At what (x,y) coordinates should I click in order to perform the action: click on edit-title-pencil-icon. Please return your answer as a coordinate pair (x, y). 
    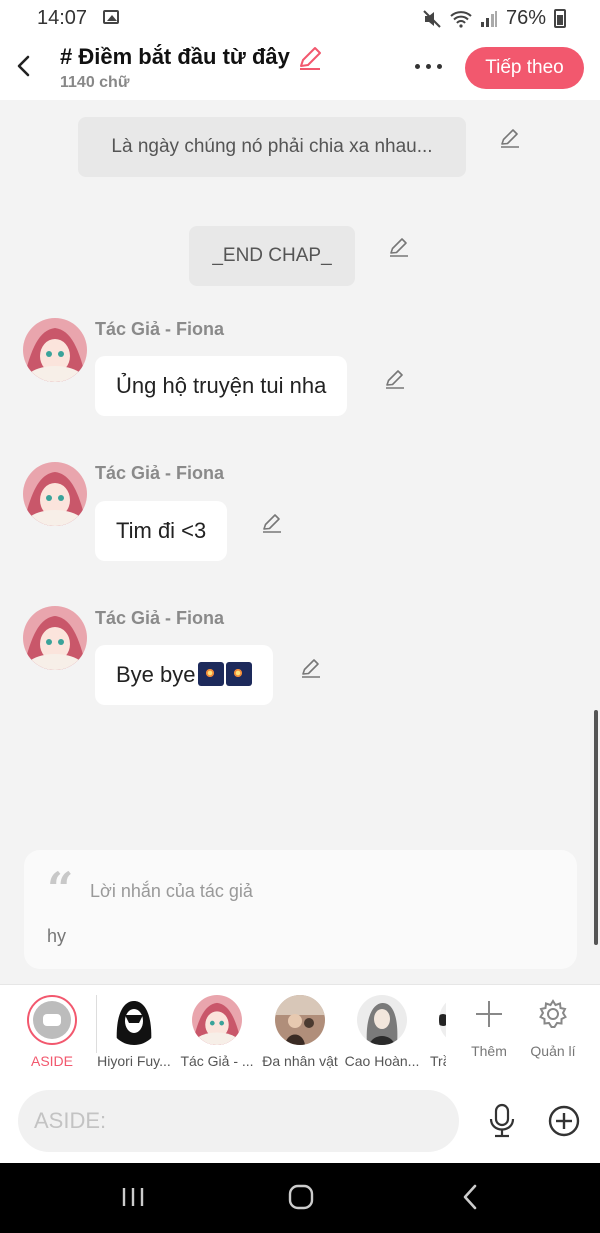
    Looking at the image, I should click on (310, 58).